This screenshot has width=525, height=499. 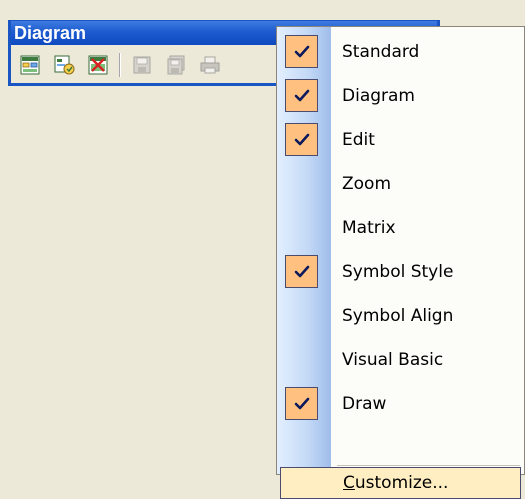 What do you see at coordinates (428, 465) in the screenshot?
I see `menu-separator` at bounding box center [428, 465].